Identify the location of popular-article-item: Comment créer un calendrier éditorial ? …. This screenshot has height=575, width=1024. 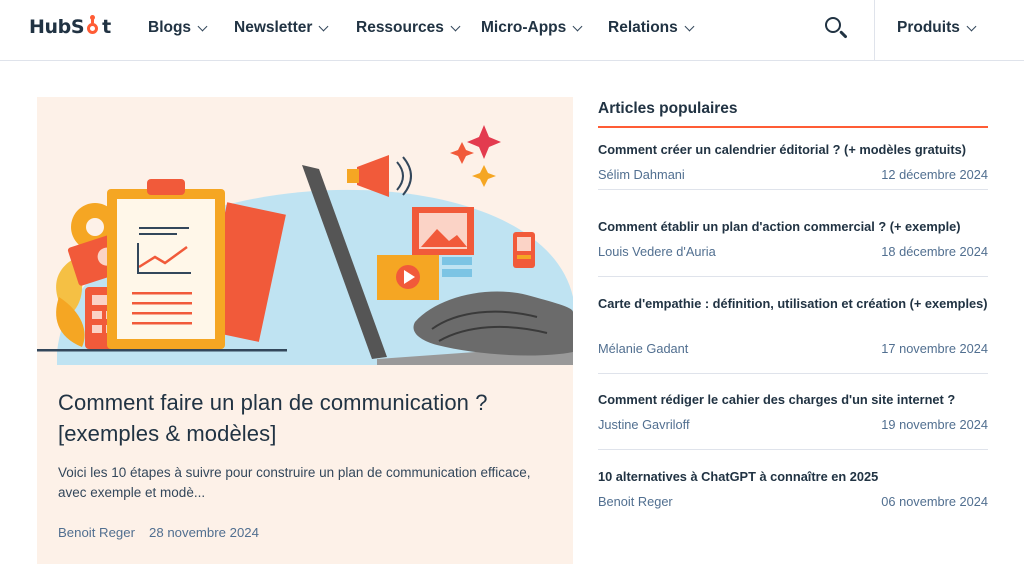
(793, 165).